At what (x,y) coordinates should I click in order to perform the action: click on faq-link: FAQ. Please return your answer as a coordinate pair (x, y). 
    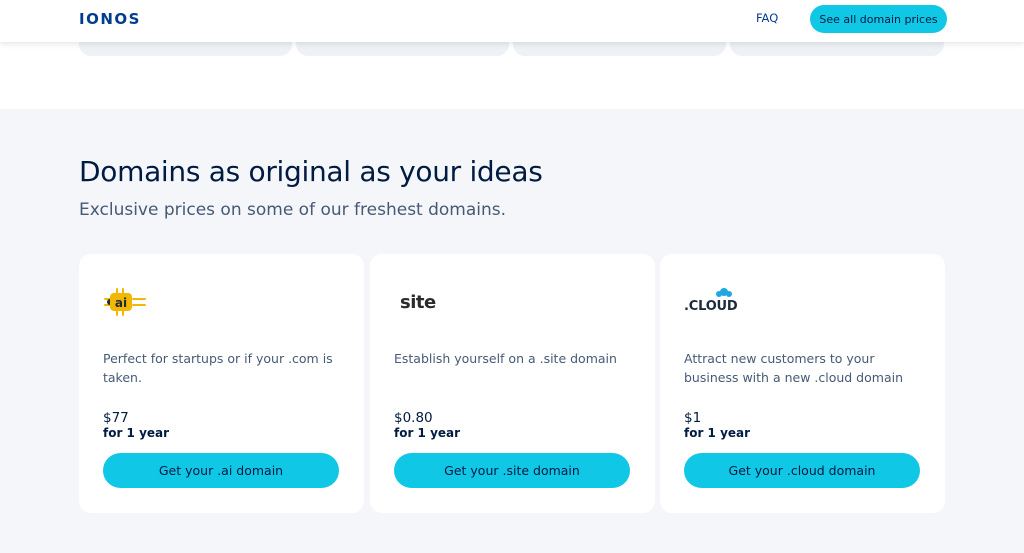
    Looking at the image, I should click on (767, 18).